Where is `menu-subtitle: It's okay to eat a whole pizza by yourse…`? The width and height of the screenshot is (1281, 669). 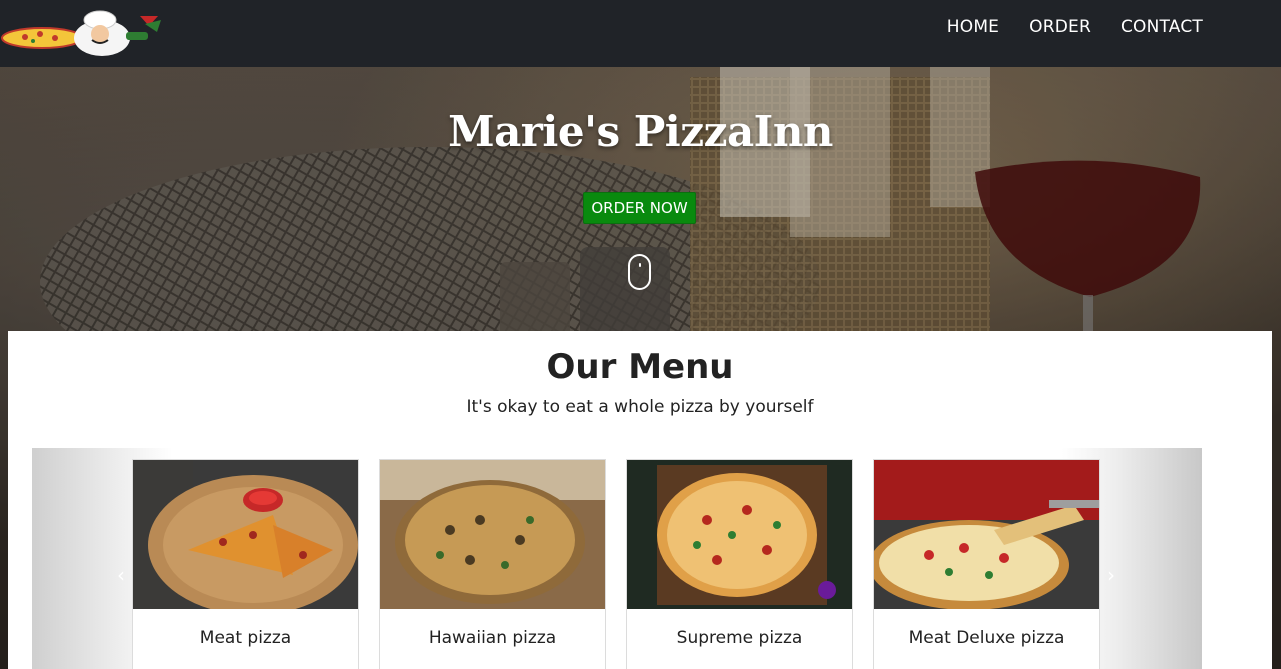
menu-subtitle: It's okay to eat a whole pizza by yourse… is located at coordinates (640, 407).